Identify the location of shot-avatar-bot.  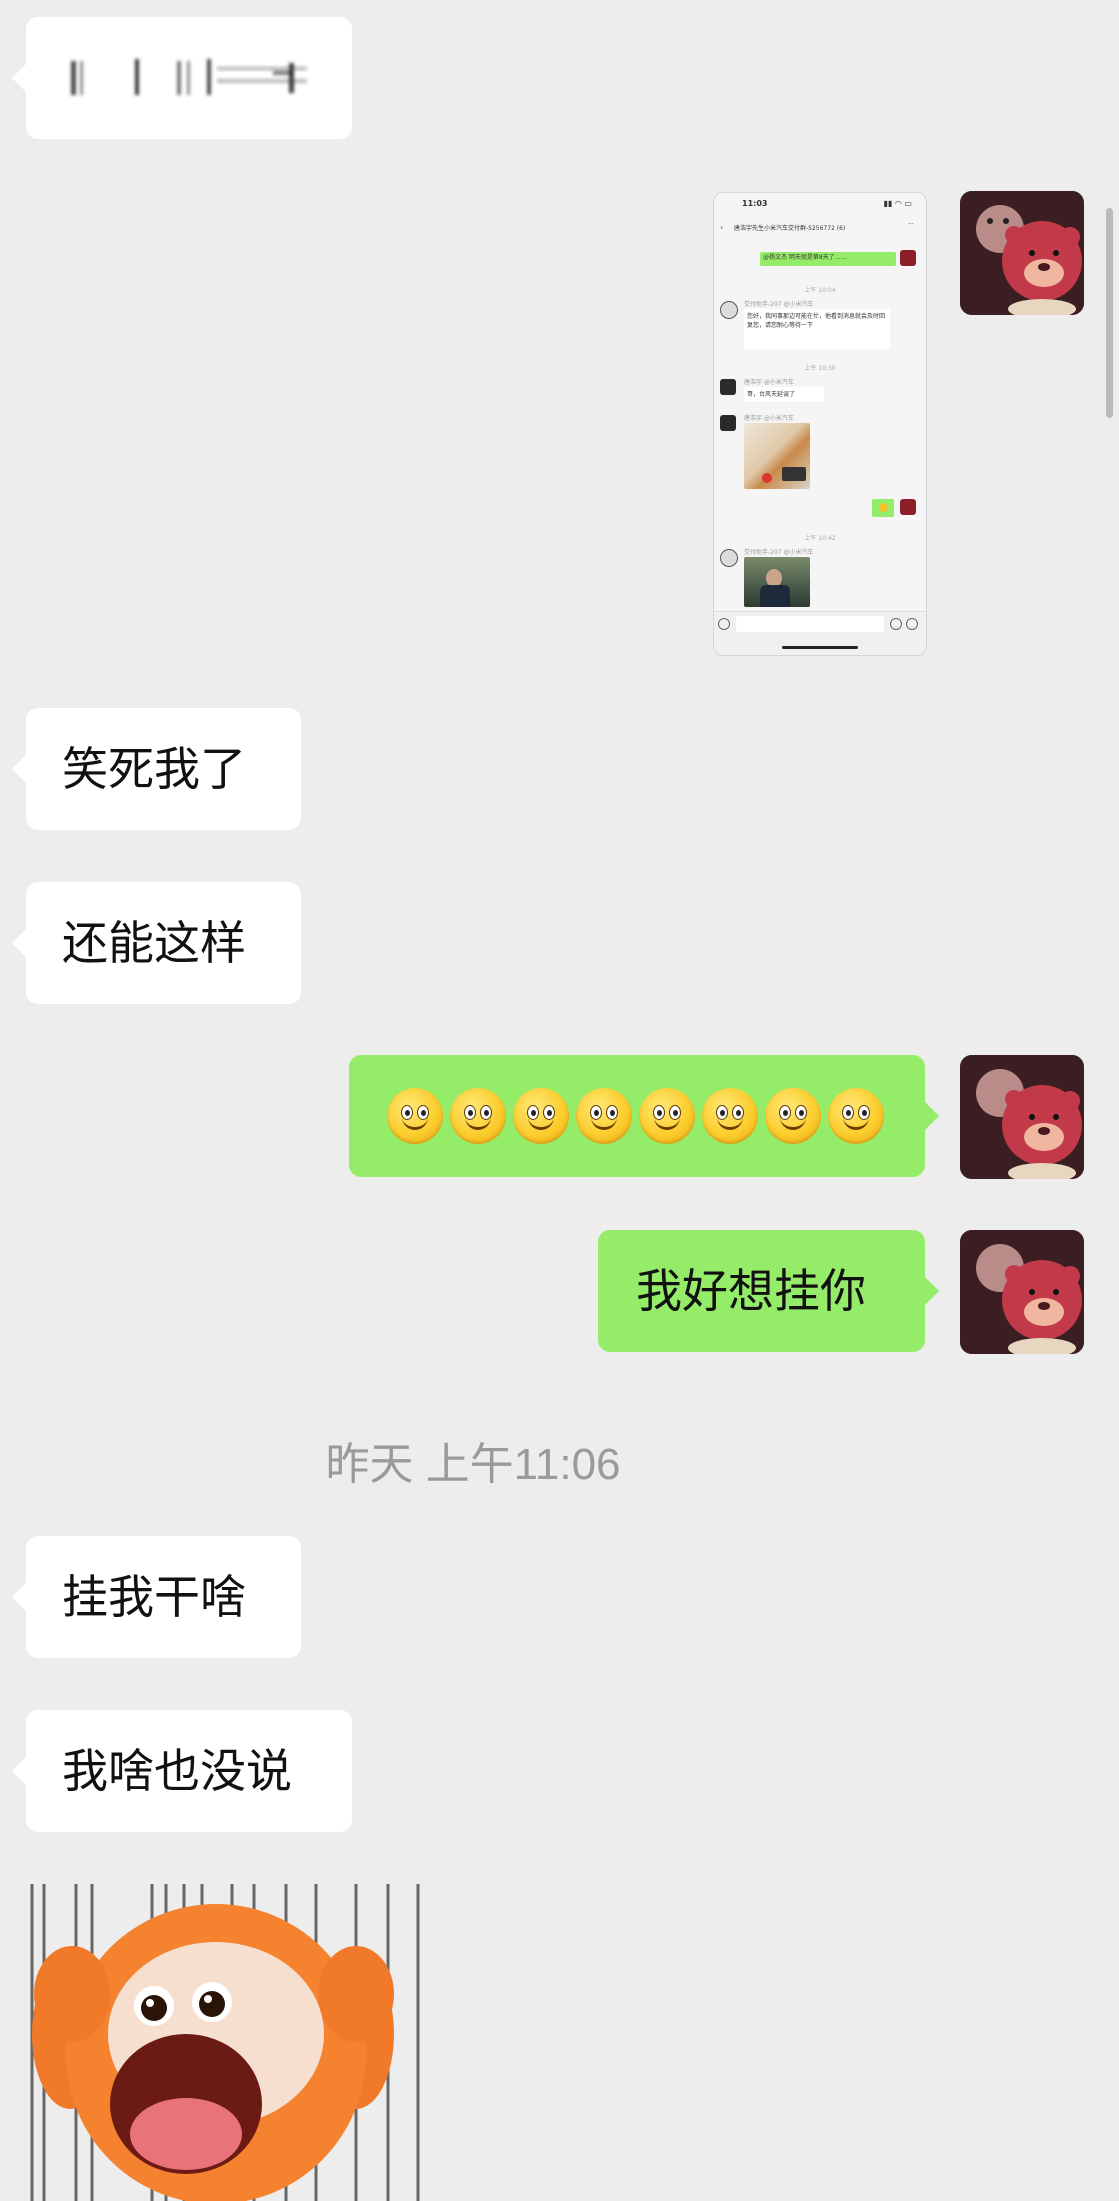
(729, 310).